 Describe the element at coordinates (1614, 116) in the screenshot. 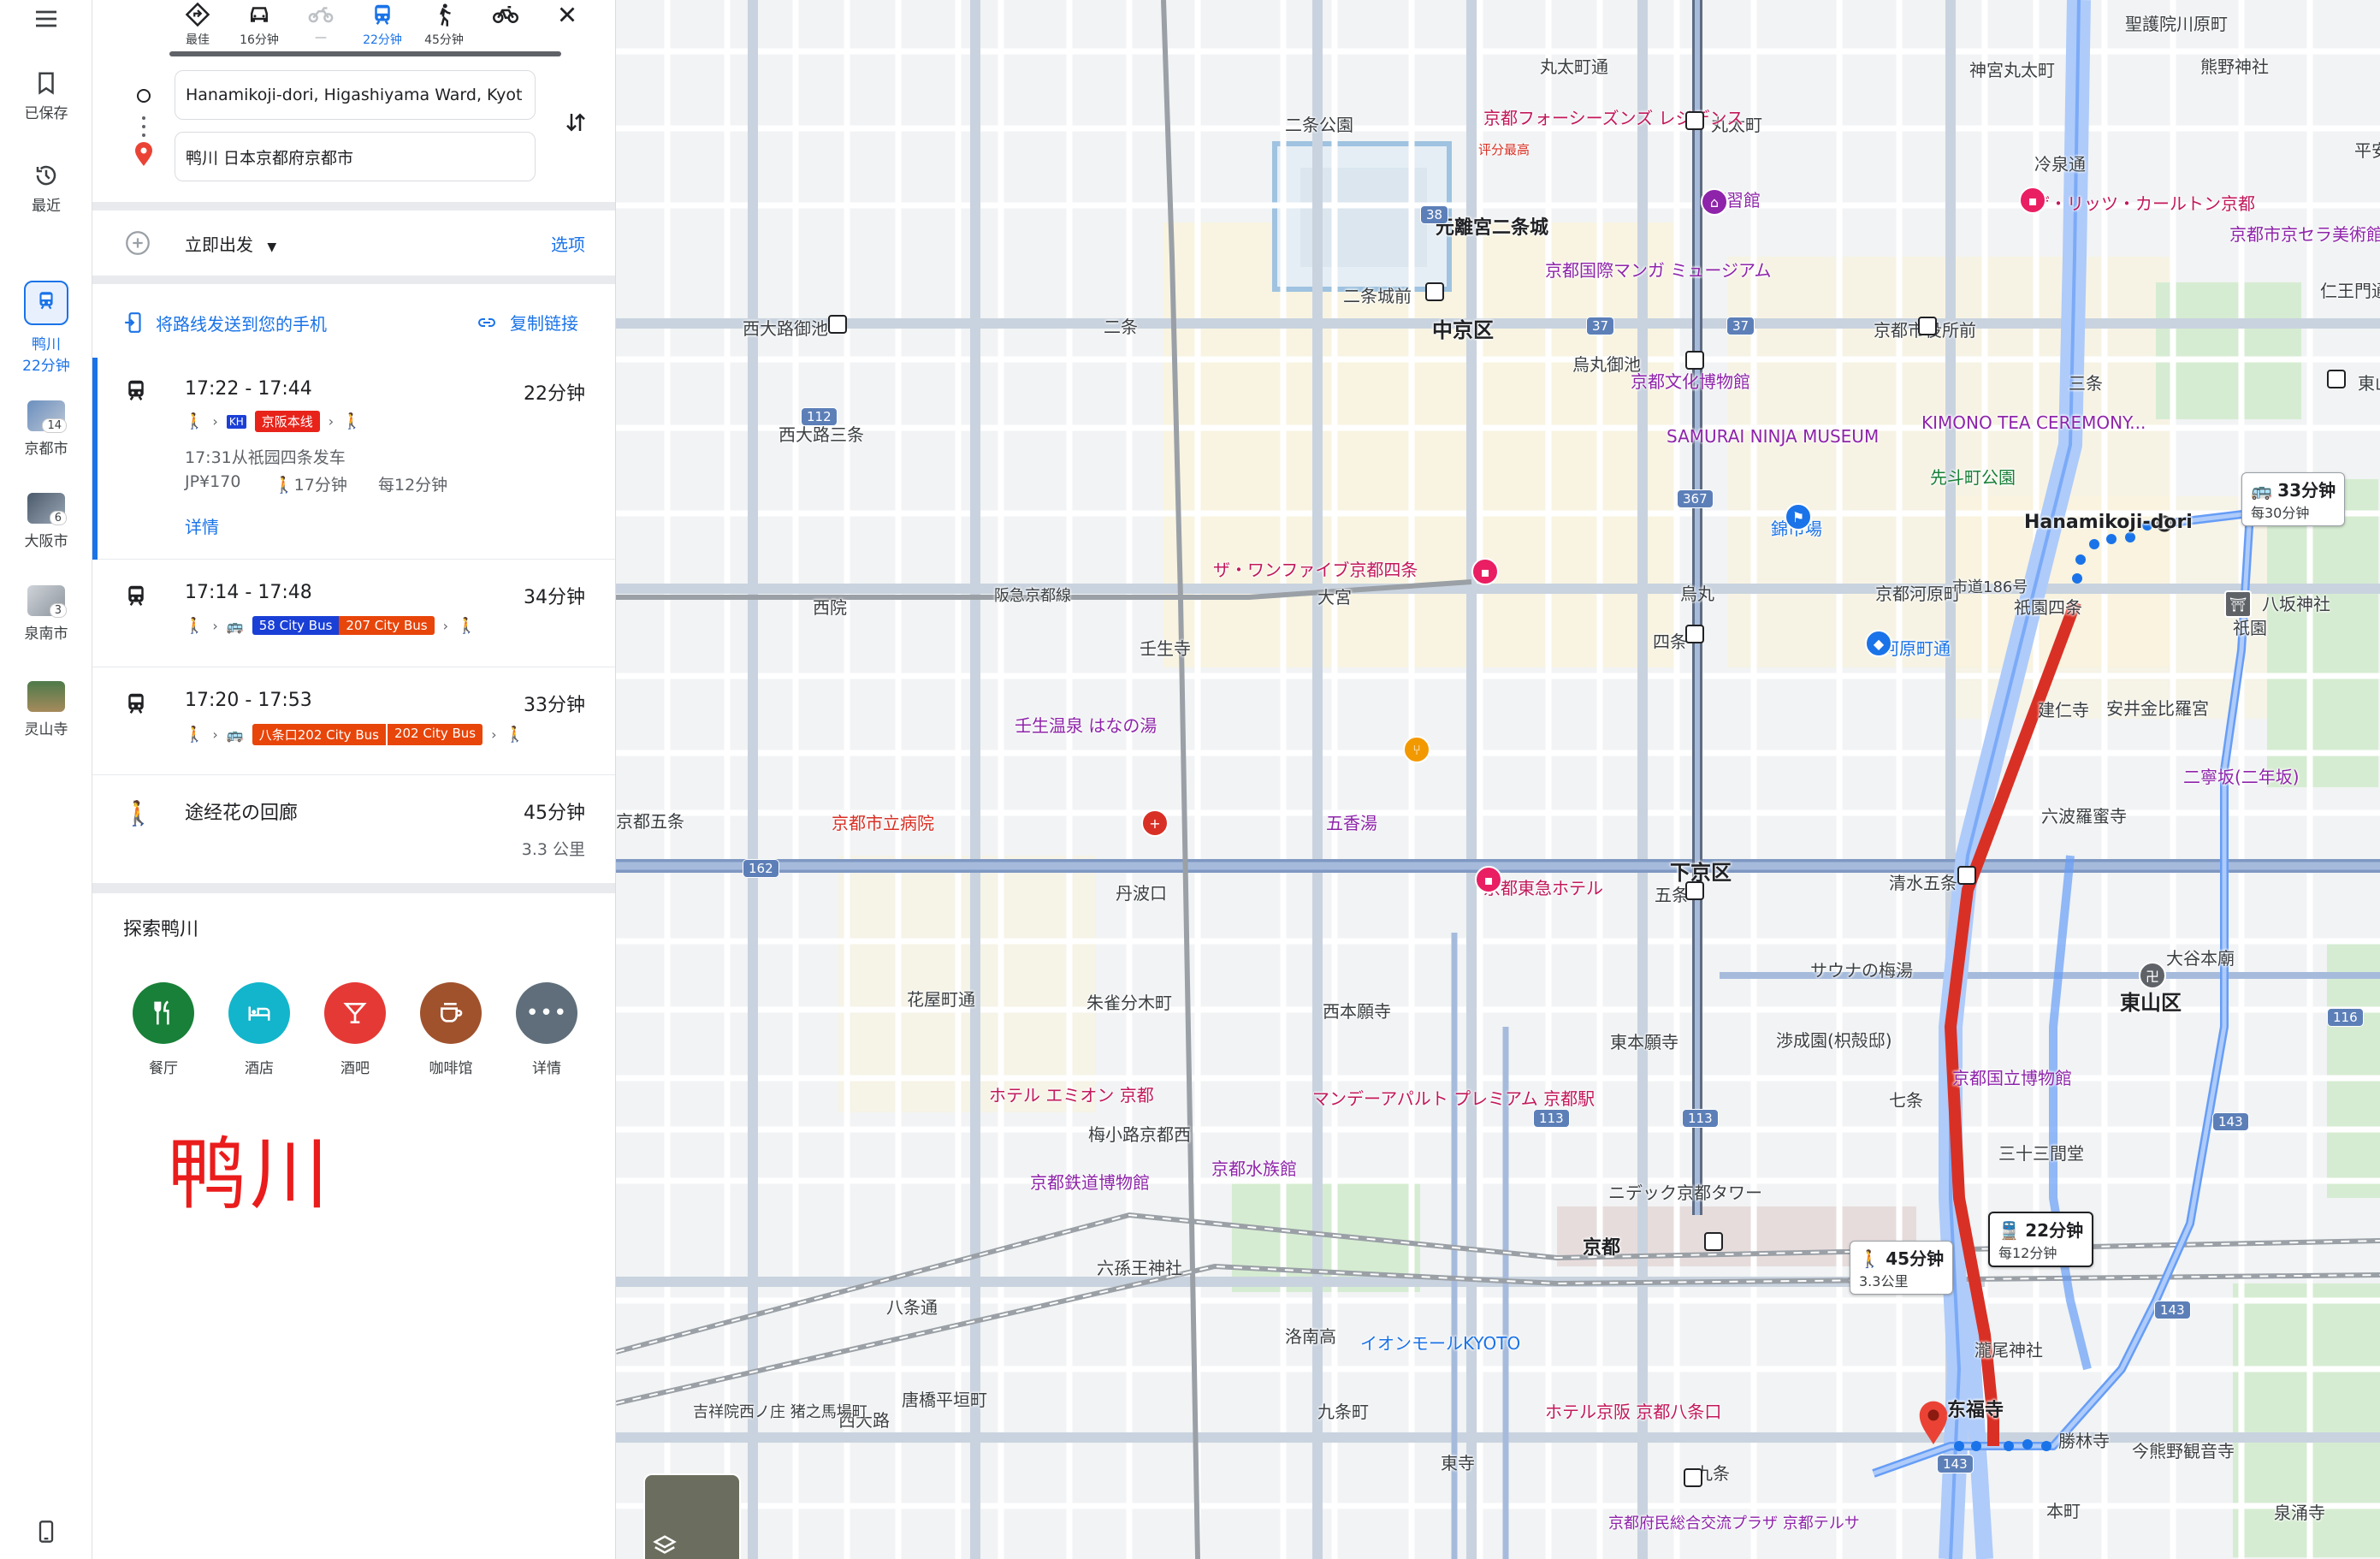

I see `poi-four-seasons: 京都フォーシーズンズ レジデンス` at that location.